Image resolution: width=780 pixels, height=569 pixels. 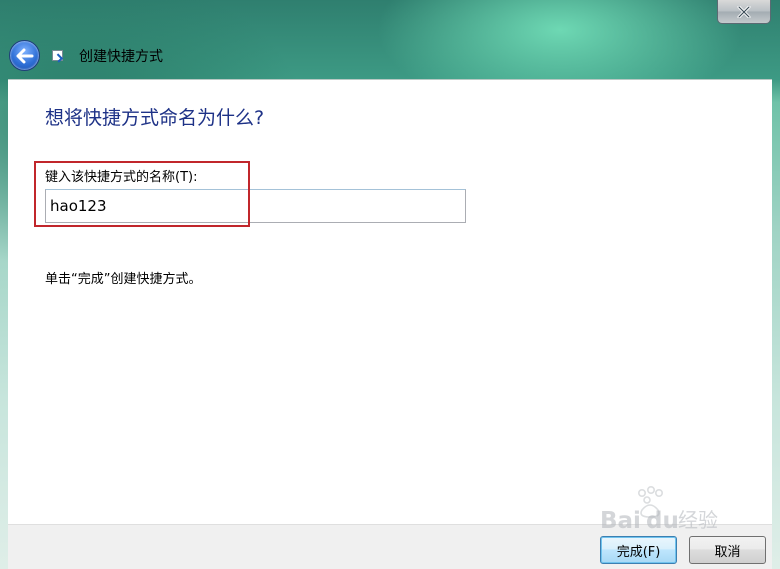 What do you see at coordinates (123, 279) in the screenshot?
I see `finish-instruction: 单击“完成”创建快捷方式。` at bounding box center [123, 279].